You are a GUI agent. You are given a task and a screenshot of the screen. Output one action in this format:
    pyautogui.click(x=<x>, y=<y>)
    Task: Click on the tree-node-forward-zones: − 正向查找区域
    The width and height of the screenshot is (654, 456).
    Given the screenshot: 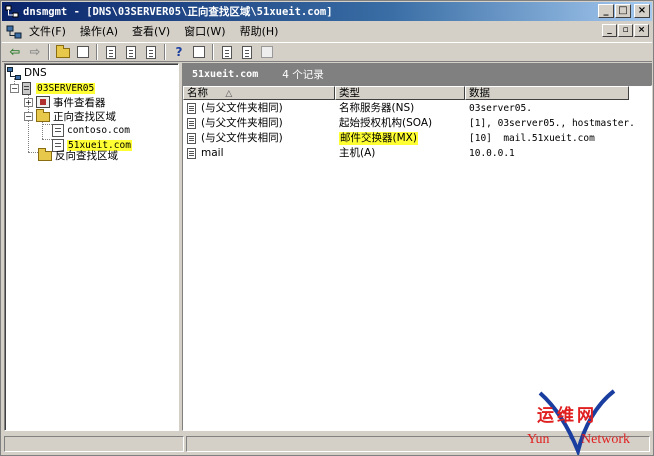 What is the action you would take?
    pyautogui.click(x=70, y=115)
    